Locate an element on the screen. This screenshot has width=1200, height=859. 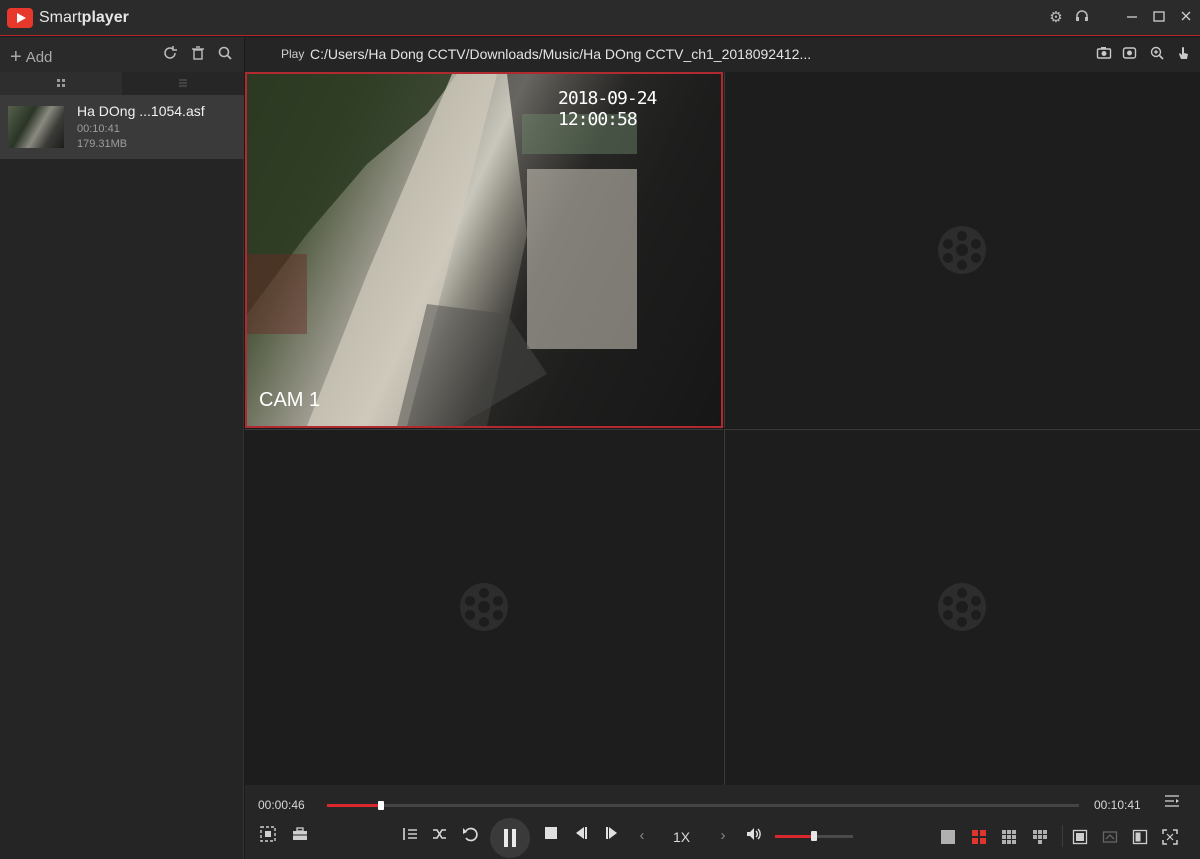
seek-progress is located at coordinates (354, 805).